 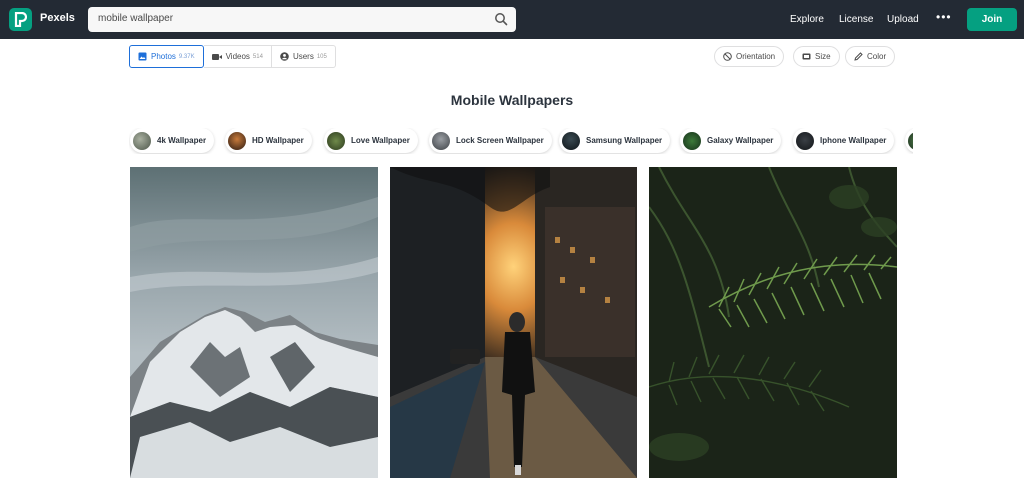 I want to click on chip-love-wallpaper: Love Wallpaper, so click(x=371, y=140).